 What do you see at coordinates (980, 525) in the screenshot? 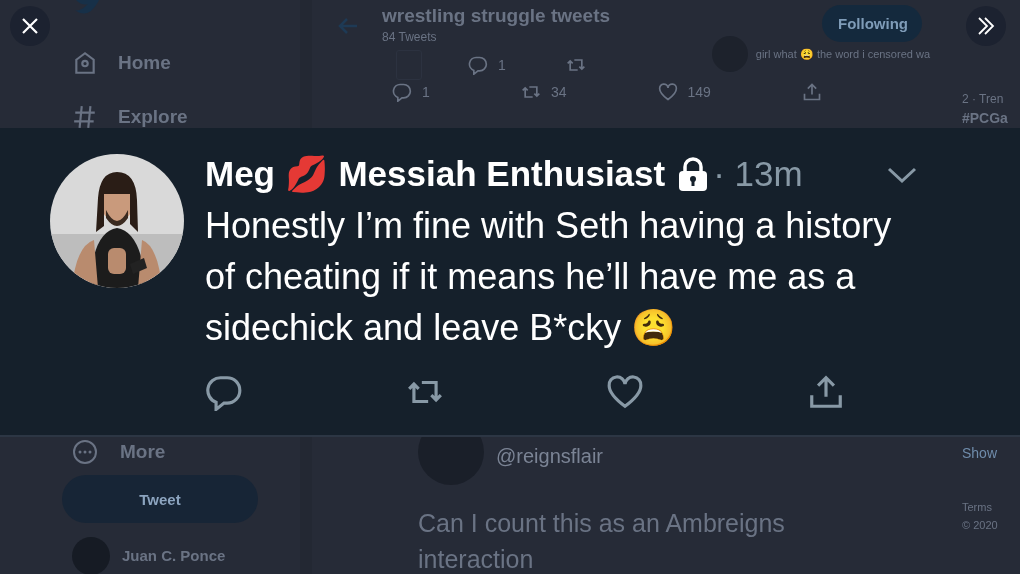
I see `copyright-text: © 2020` at bounding box center [980, 525].